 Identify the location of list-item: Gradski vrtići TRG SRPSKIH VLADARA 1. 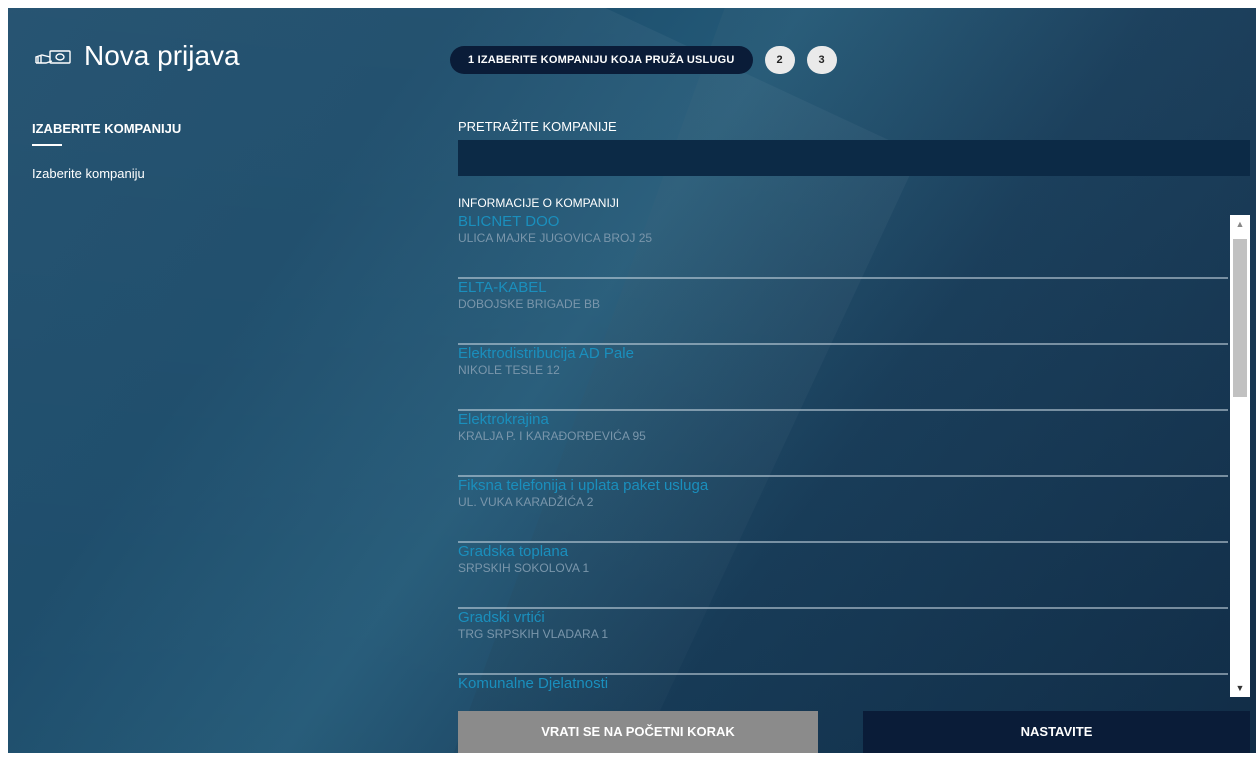
(843, 642).